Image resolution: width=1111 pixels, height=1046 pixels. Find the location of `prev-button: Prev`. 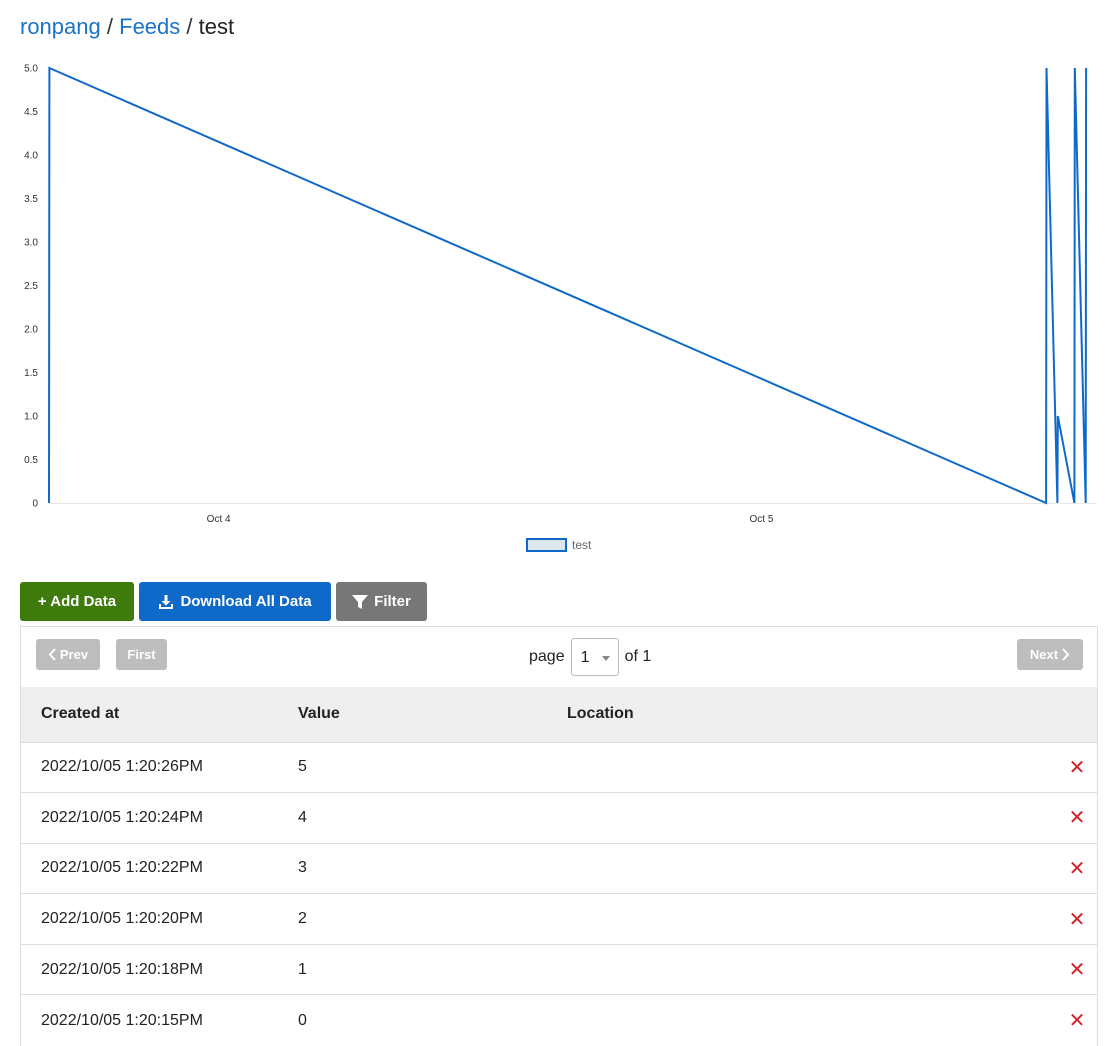

prev-button: Prev is located at coordinates (68, 654).